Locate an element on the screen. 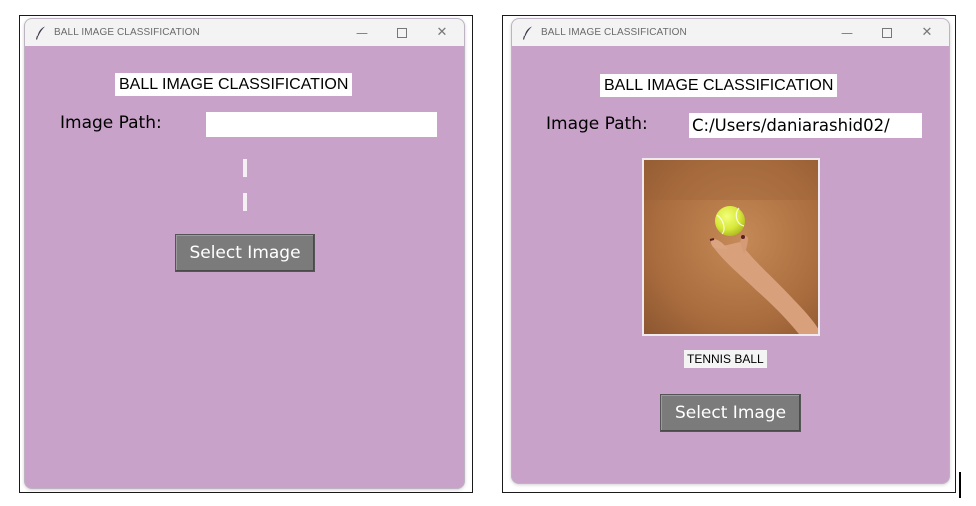 The width and height of the screenshot is (976, 506). separator-top is located at coordinates (245, 168).